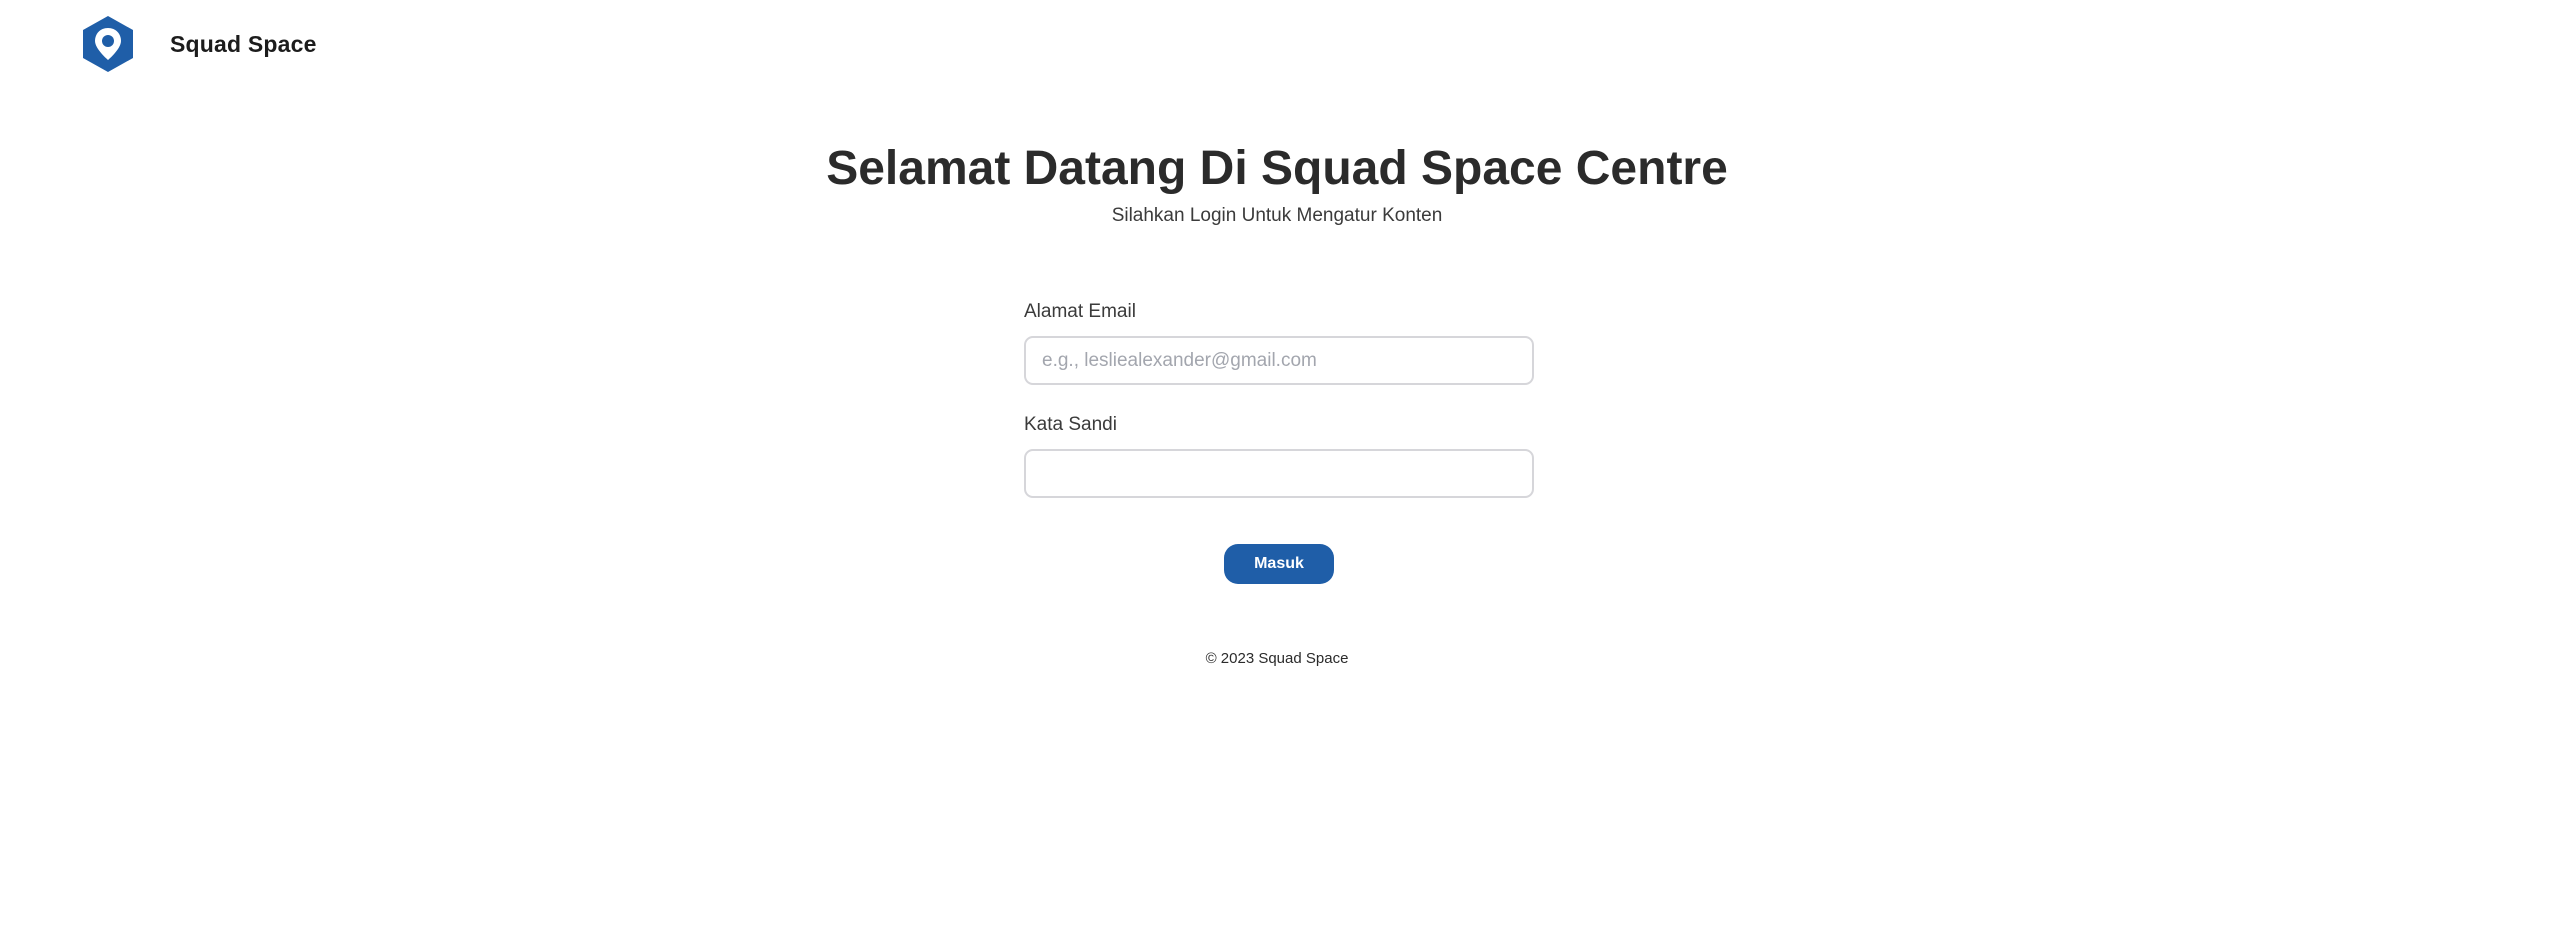 This screenshot has width=2554, height=939. I want to click on copyright-footer: © 2023 Squad Space, so click(1277, 658).